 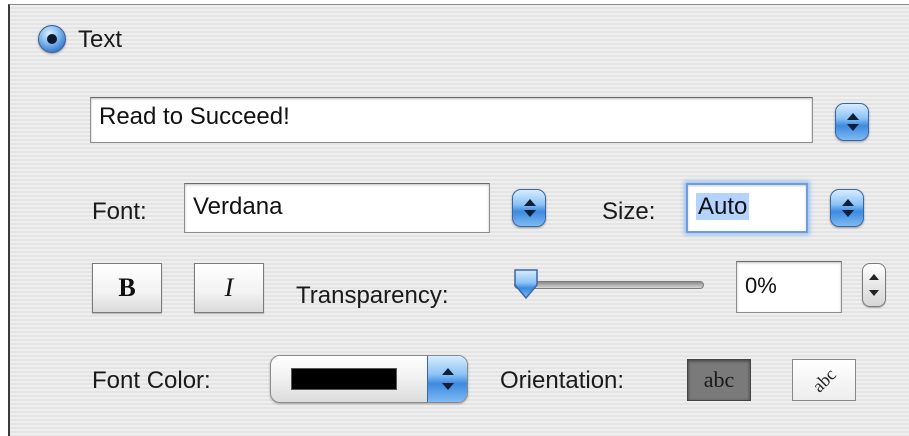 I want to click on font-color-popup, so click(x=369, y=379).